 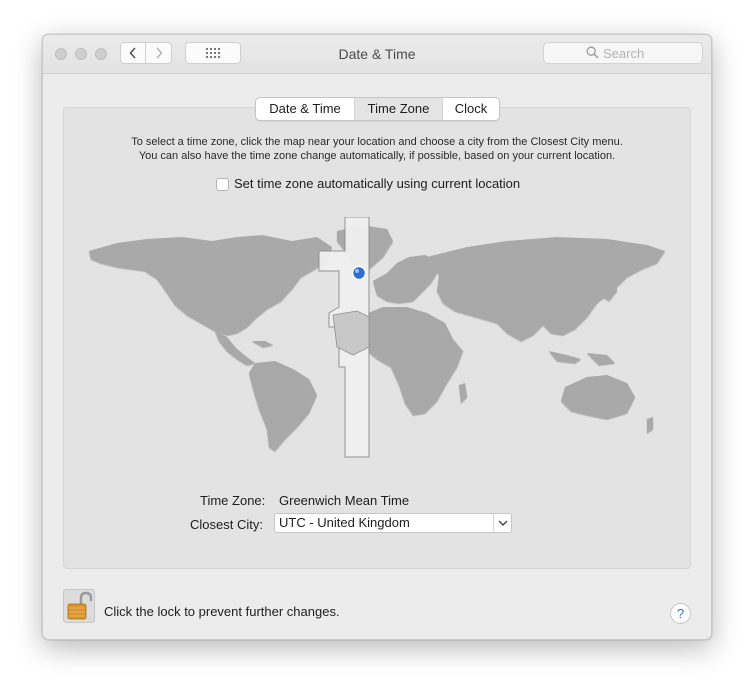 What do you see at coordinates (592, 52) in the screenshot?
I see `search-icon` at bounding box center [592, 52].